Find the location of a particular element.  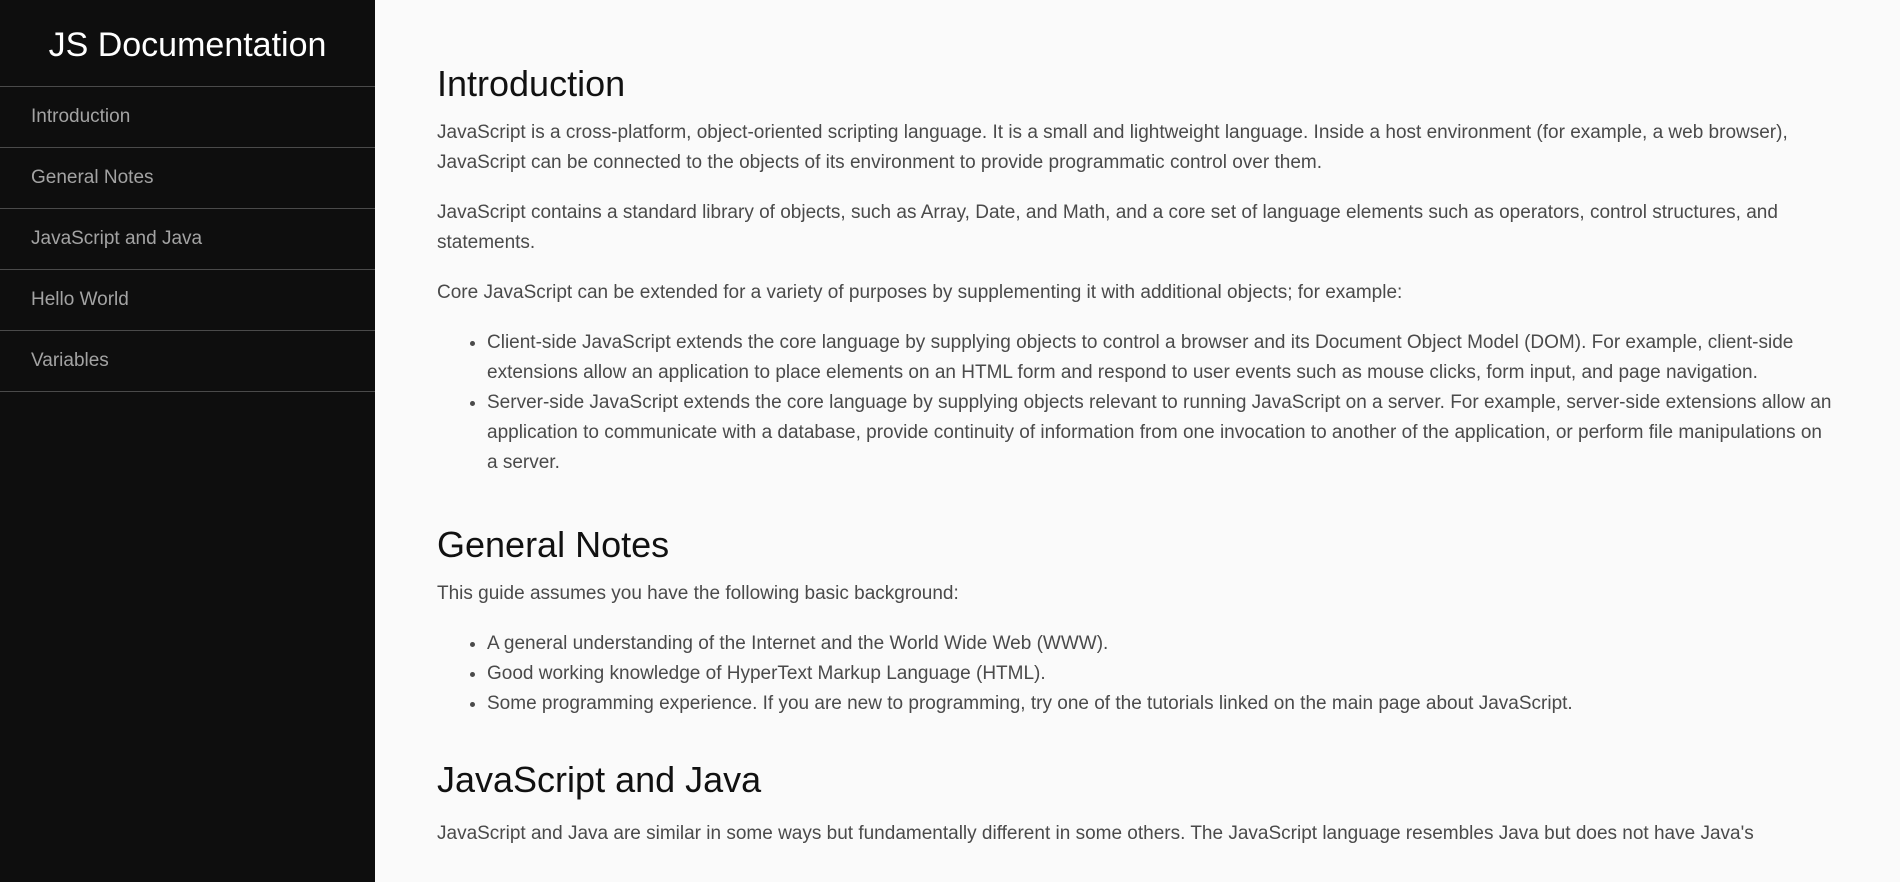

nav-list-item: Introduction is located at coordinates (187, 117).